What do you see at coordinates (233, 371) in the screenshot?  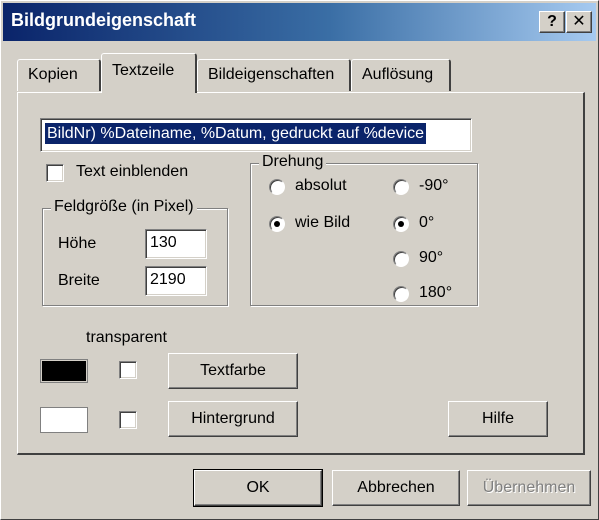 I see `textcolor-button: Textfarbe` at bounding box center [233, 371].